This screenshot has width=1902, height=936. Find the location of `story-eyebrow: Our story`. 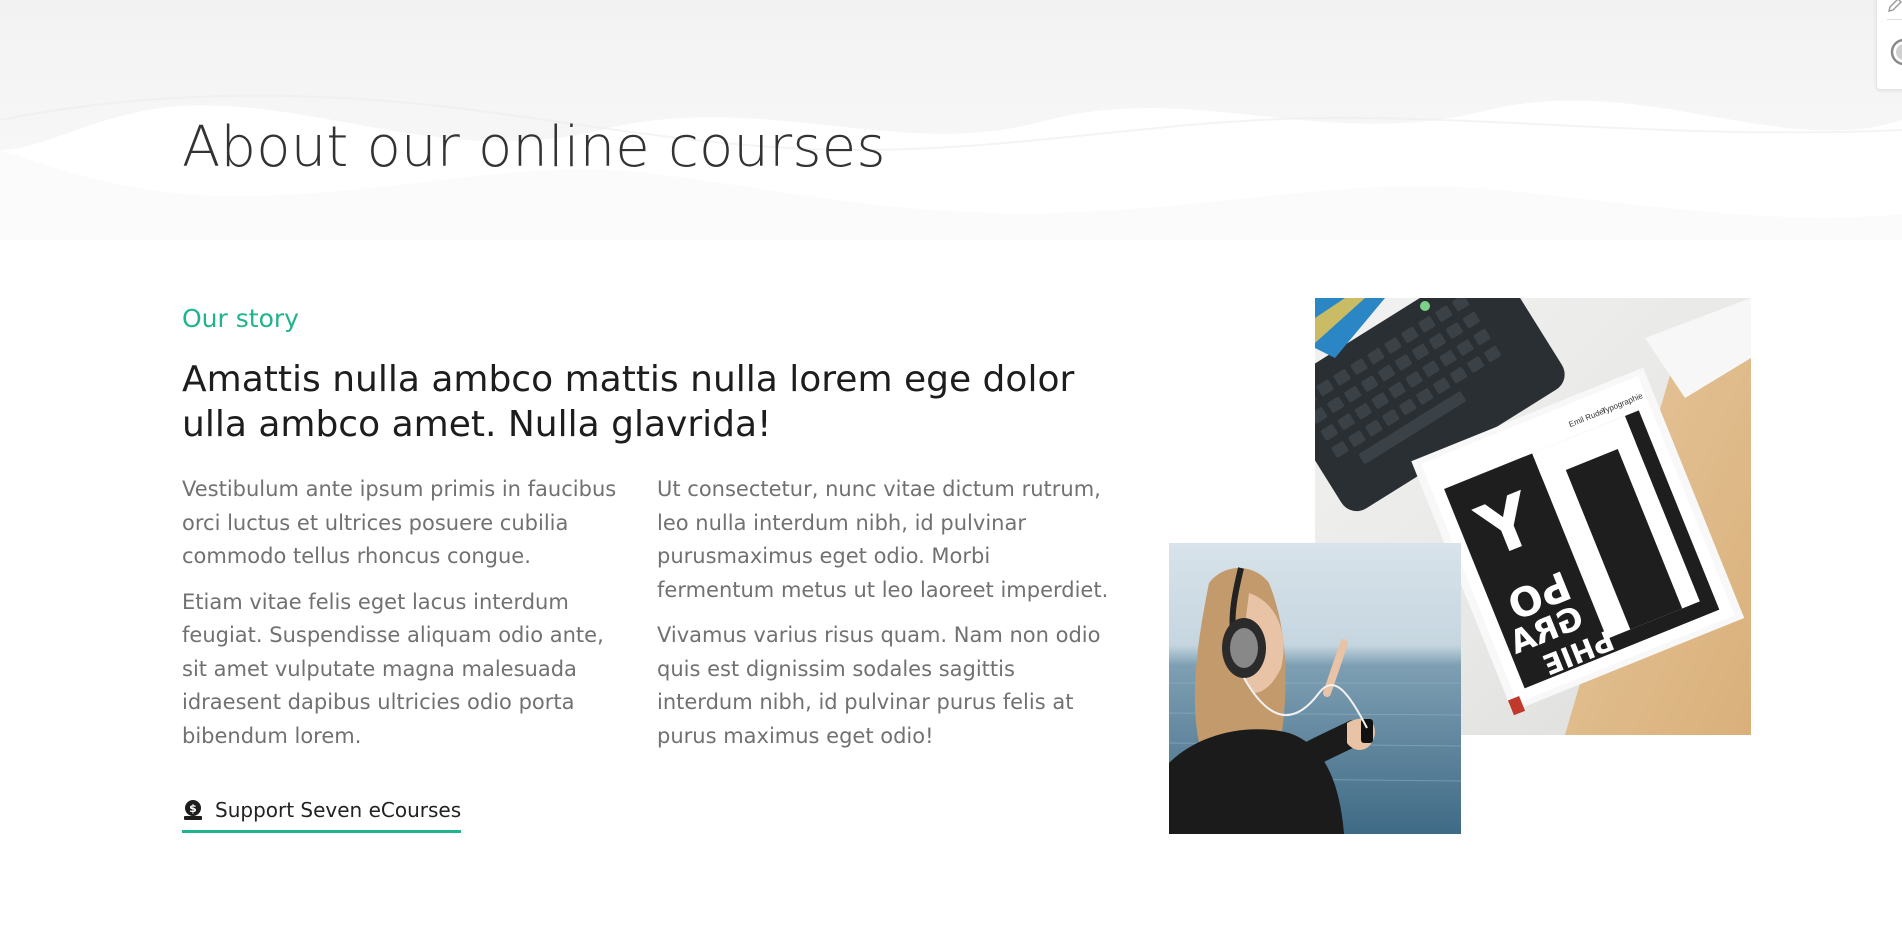

story-eyebrow: Our story is located at coordinates (240, 318).